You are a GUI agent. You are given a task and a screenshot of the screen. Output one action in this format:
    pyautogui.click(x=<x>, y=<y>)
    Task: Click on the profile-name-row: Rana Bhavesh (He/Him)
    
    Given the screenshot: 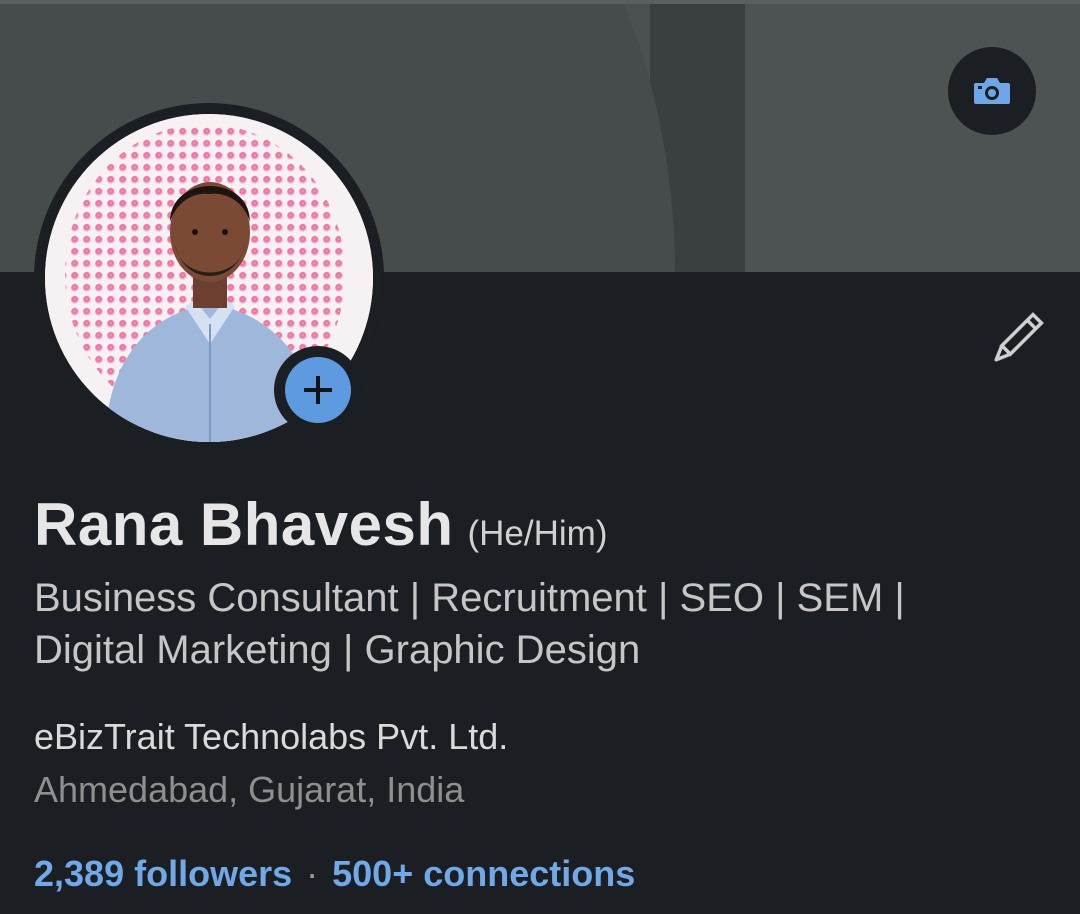 What is the action you would take?
    pyautogui.click(x=320, y=524)
    